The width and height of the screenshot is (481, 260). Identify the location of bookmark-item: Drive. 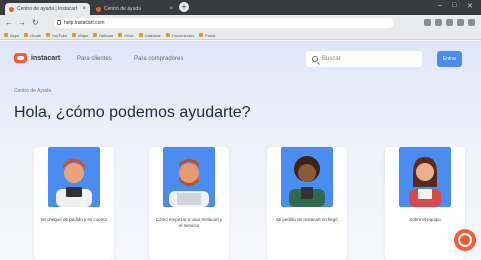
(126, 35).